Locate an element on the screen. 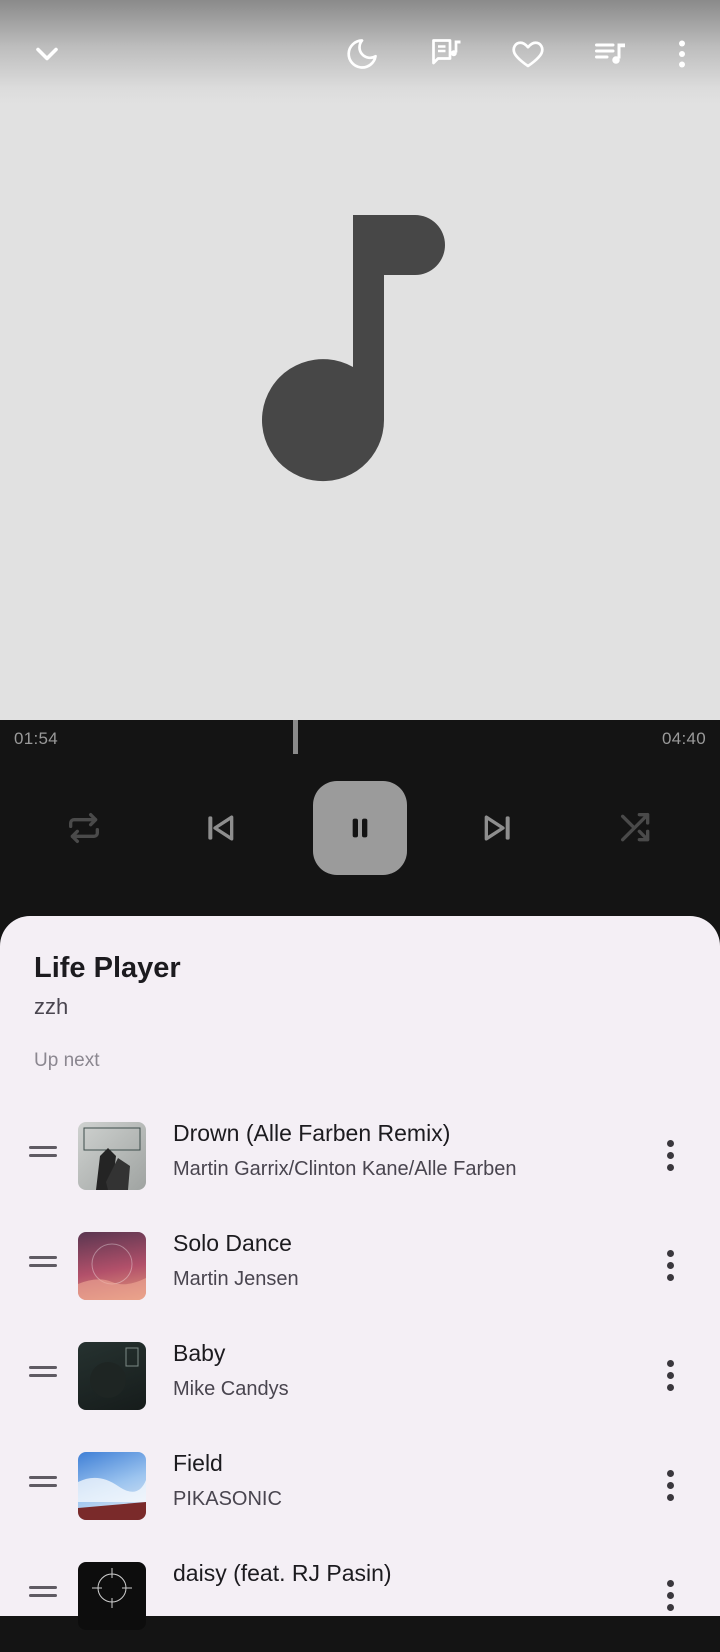  queue-item: Solo Dance Martin Jensen is located at coordinates (360, 1267).